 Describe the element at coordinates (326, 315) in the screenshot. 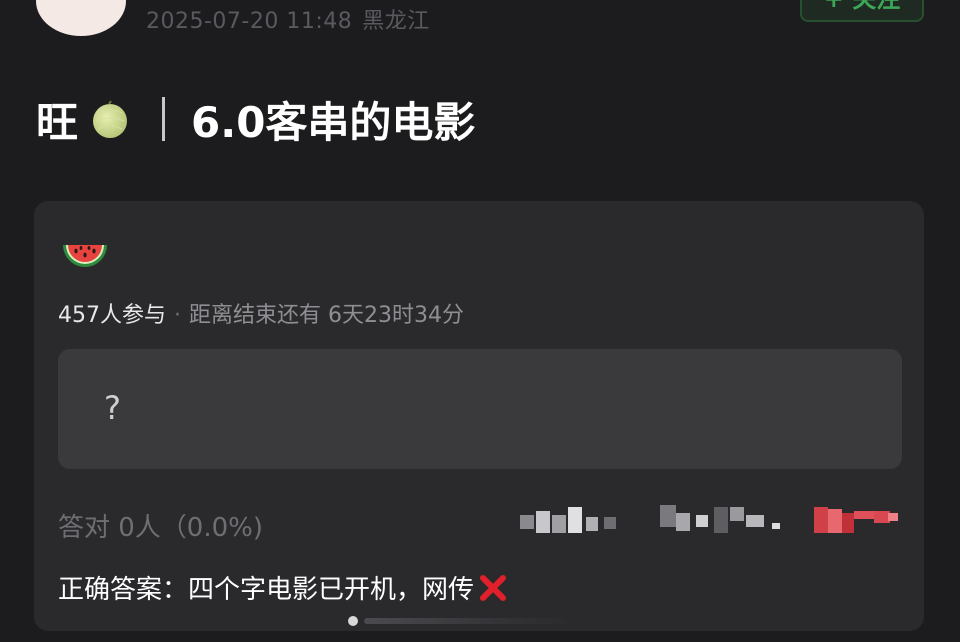

I see `countdown-text: 距离结束还有 6天23时34分` at that location.